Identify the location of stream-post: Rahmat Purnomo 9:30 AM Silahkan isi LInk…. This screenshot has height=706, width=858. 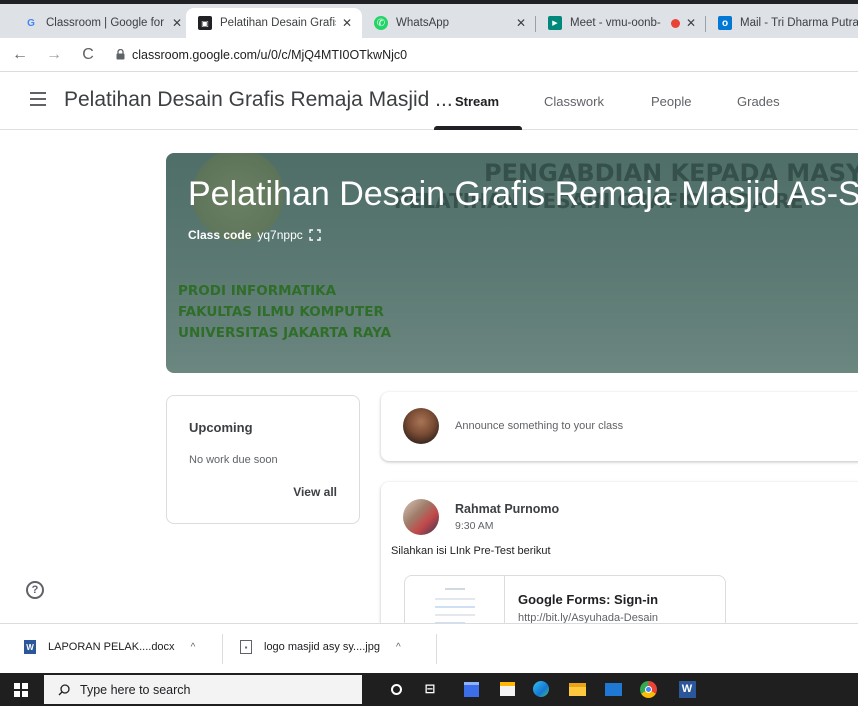
(619, 563).